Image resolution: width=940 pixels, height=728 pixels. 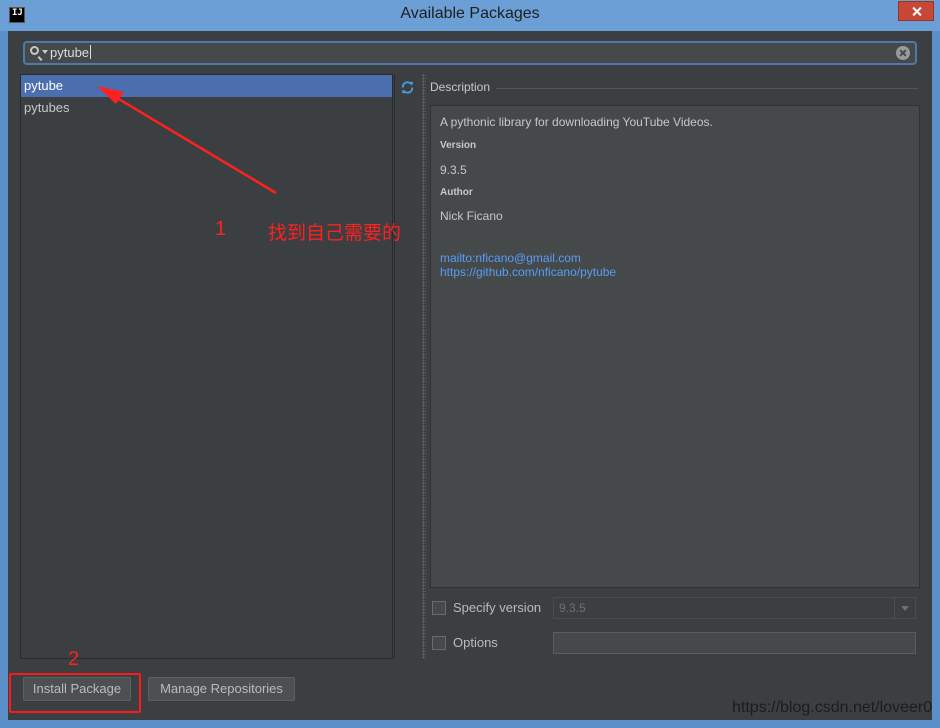 I want to click on options-label: Options, so click(x=475, y=642).